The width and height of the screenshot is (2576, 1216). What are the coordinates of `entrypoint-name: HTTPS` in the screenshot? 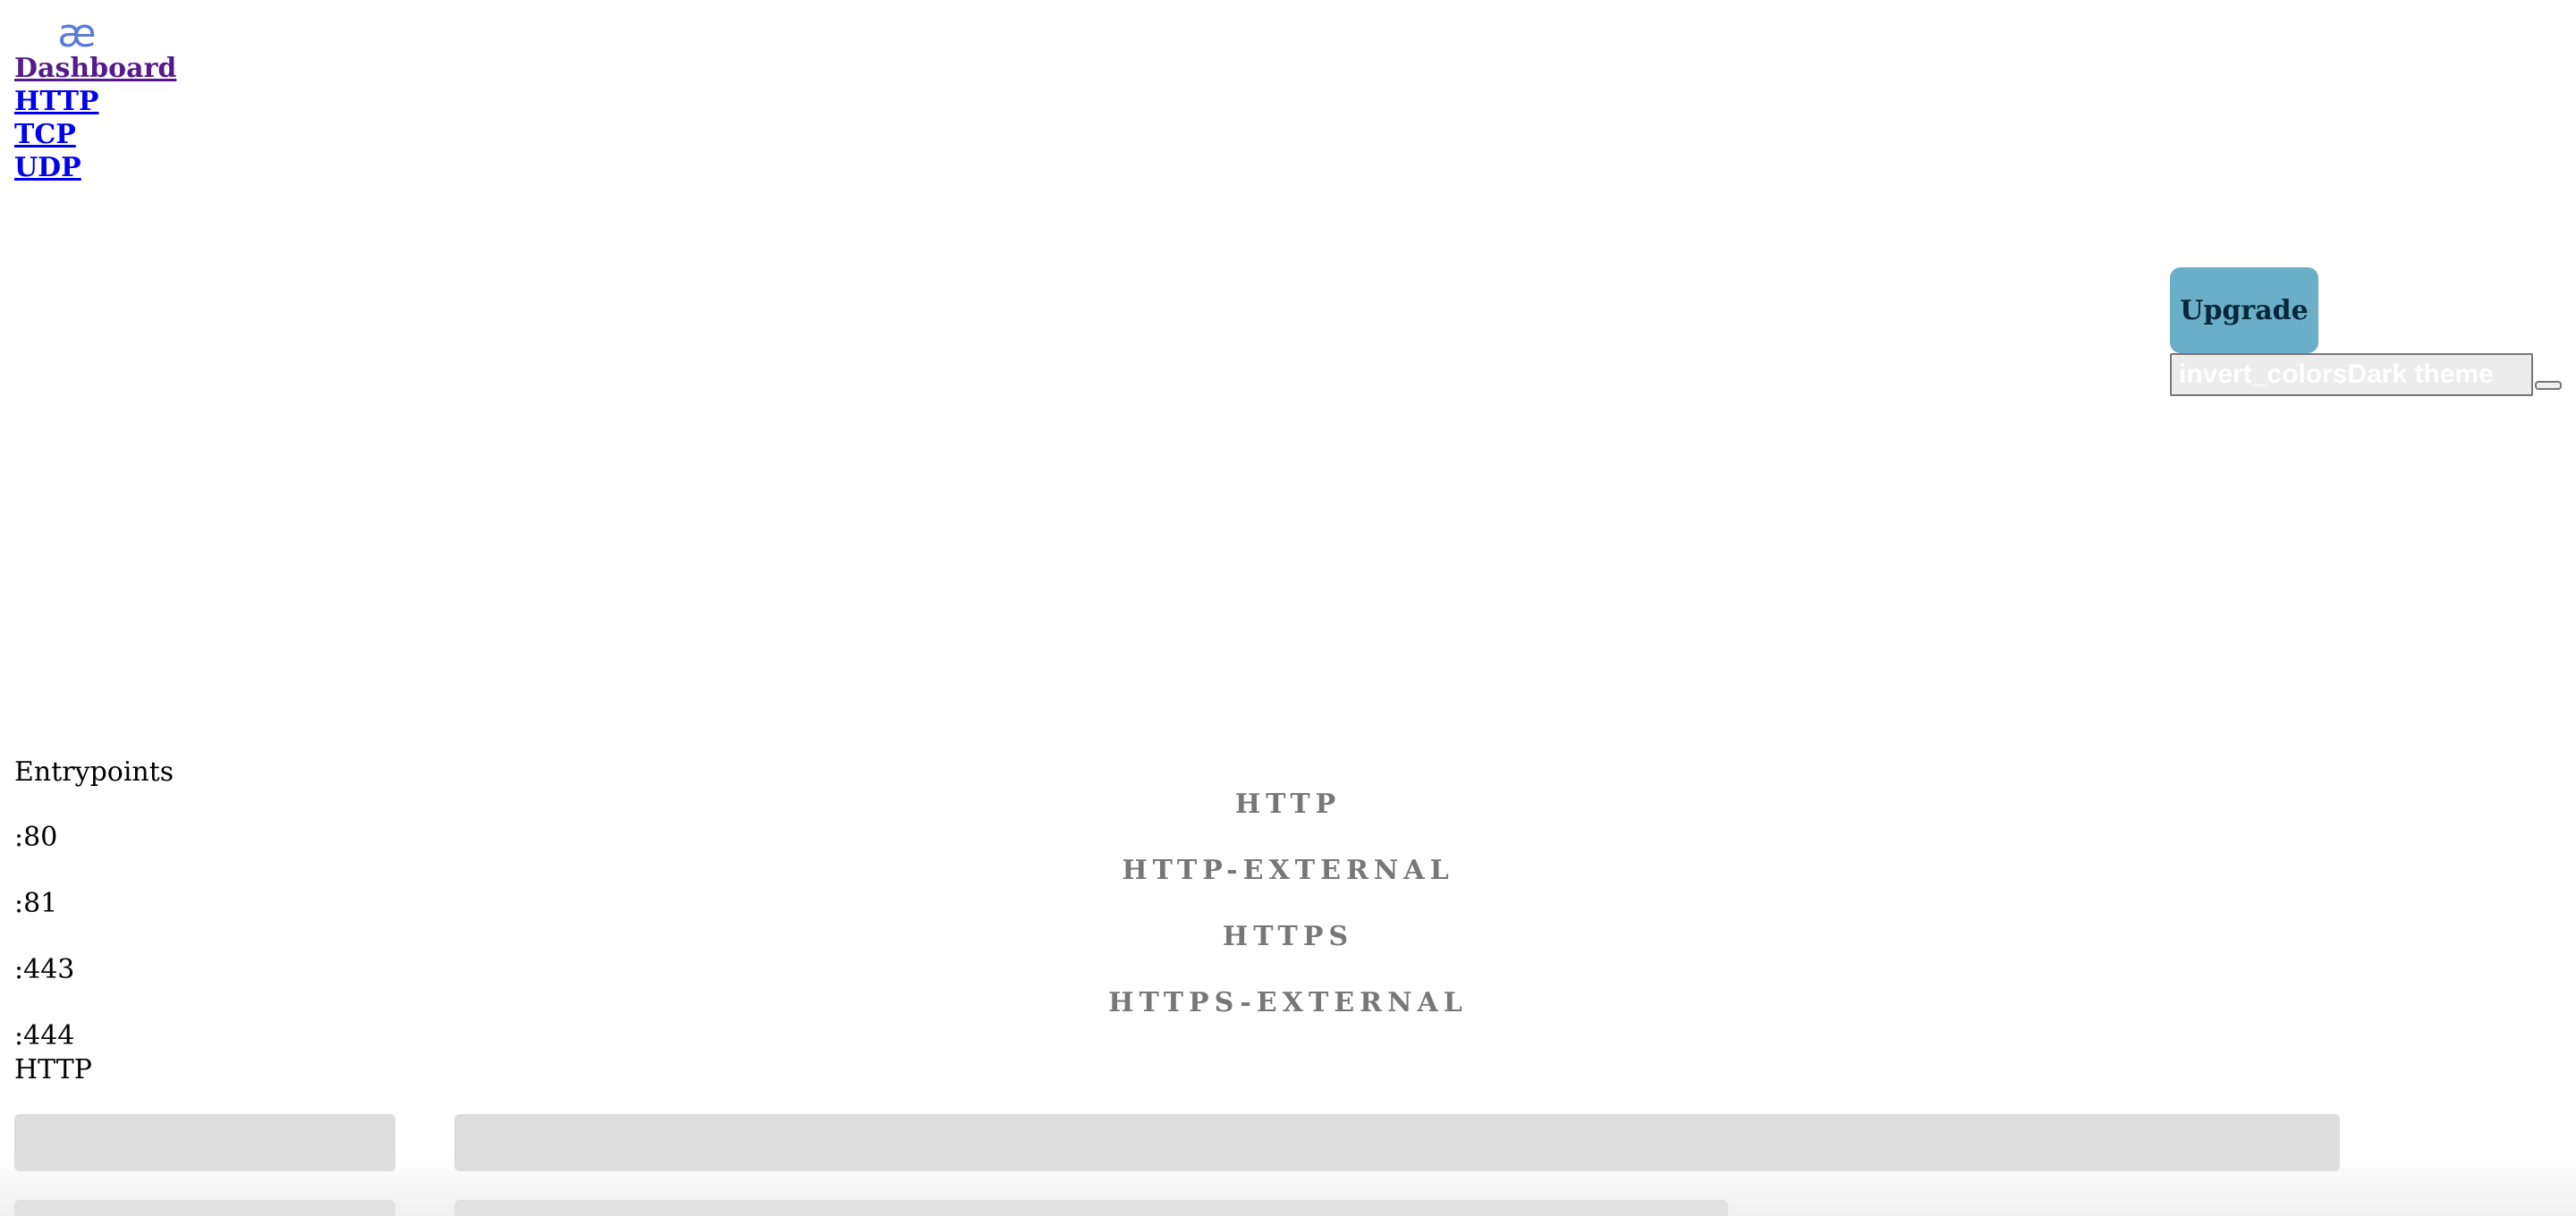 It's located at (1288, 937).